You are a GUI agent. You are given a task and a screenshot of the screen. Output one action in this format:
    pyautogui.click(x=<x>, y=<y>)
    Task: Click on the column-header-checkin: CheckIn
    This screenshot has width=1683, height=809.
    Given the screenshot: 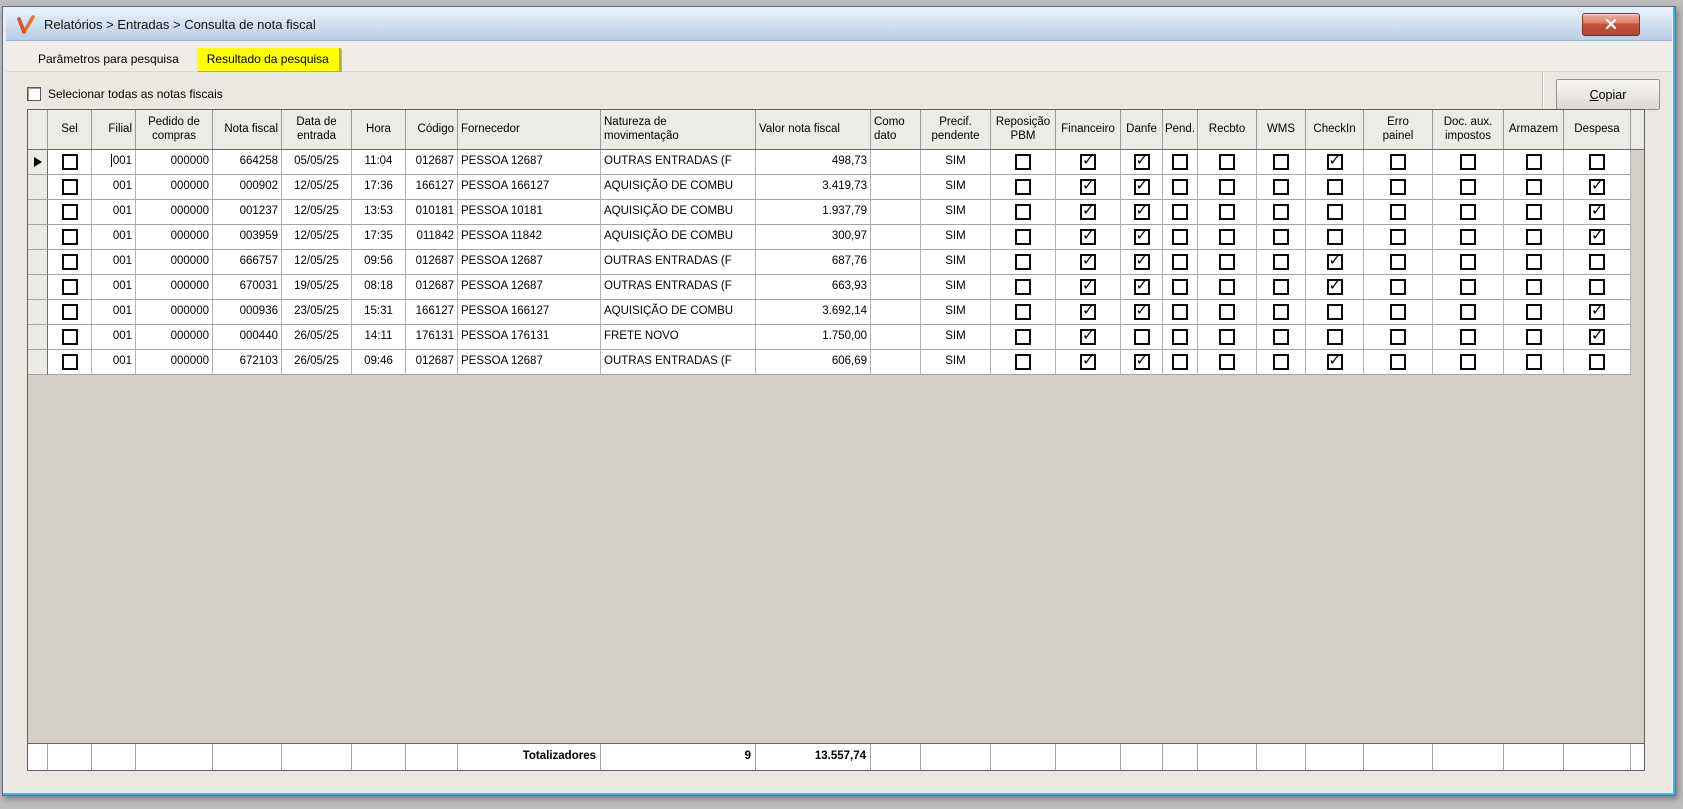 What is the action you would take?
    pyautogui.click(x=1335, y=130)
    